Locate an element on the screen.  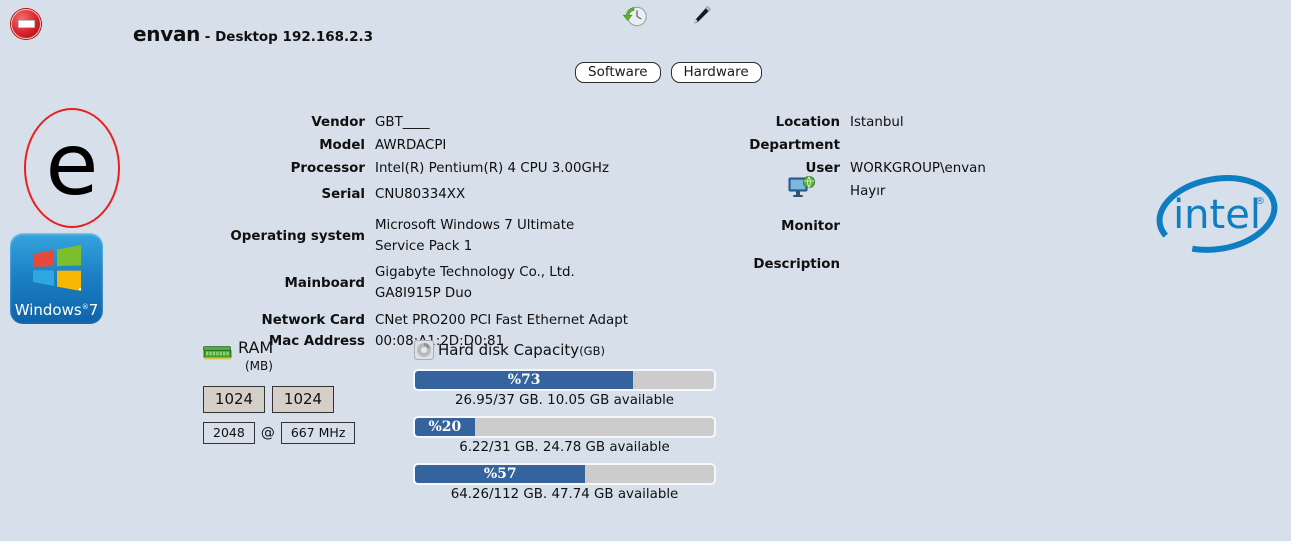
page-title: envan - Desktop 192.168.2.3 is located at coordinates (253, 34).